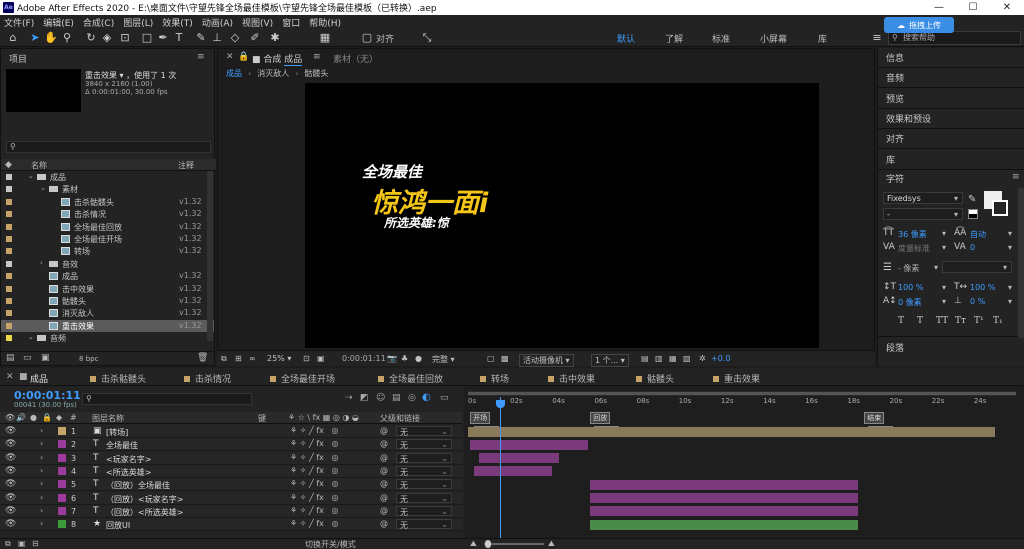  Describe the element at coordinates (979, 321) in the screenshot. I see `text-style-button: T¹` at that location.